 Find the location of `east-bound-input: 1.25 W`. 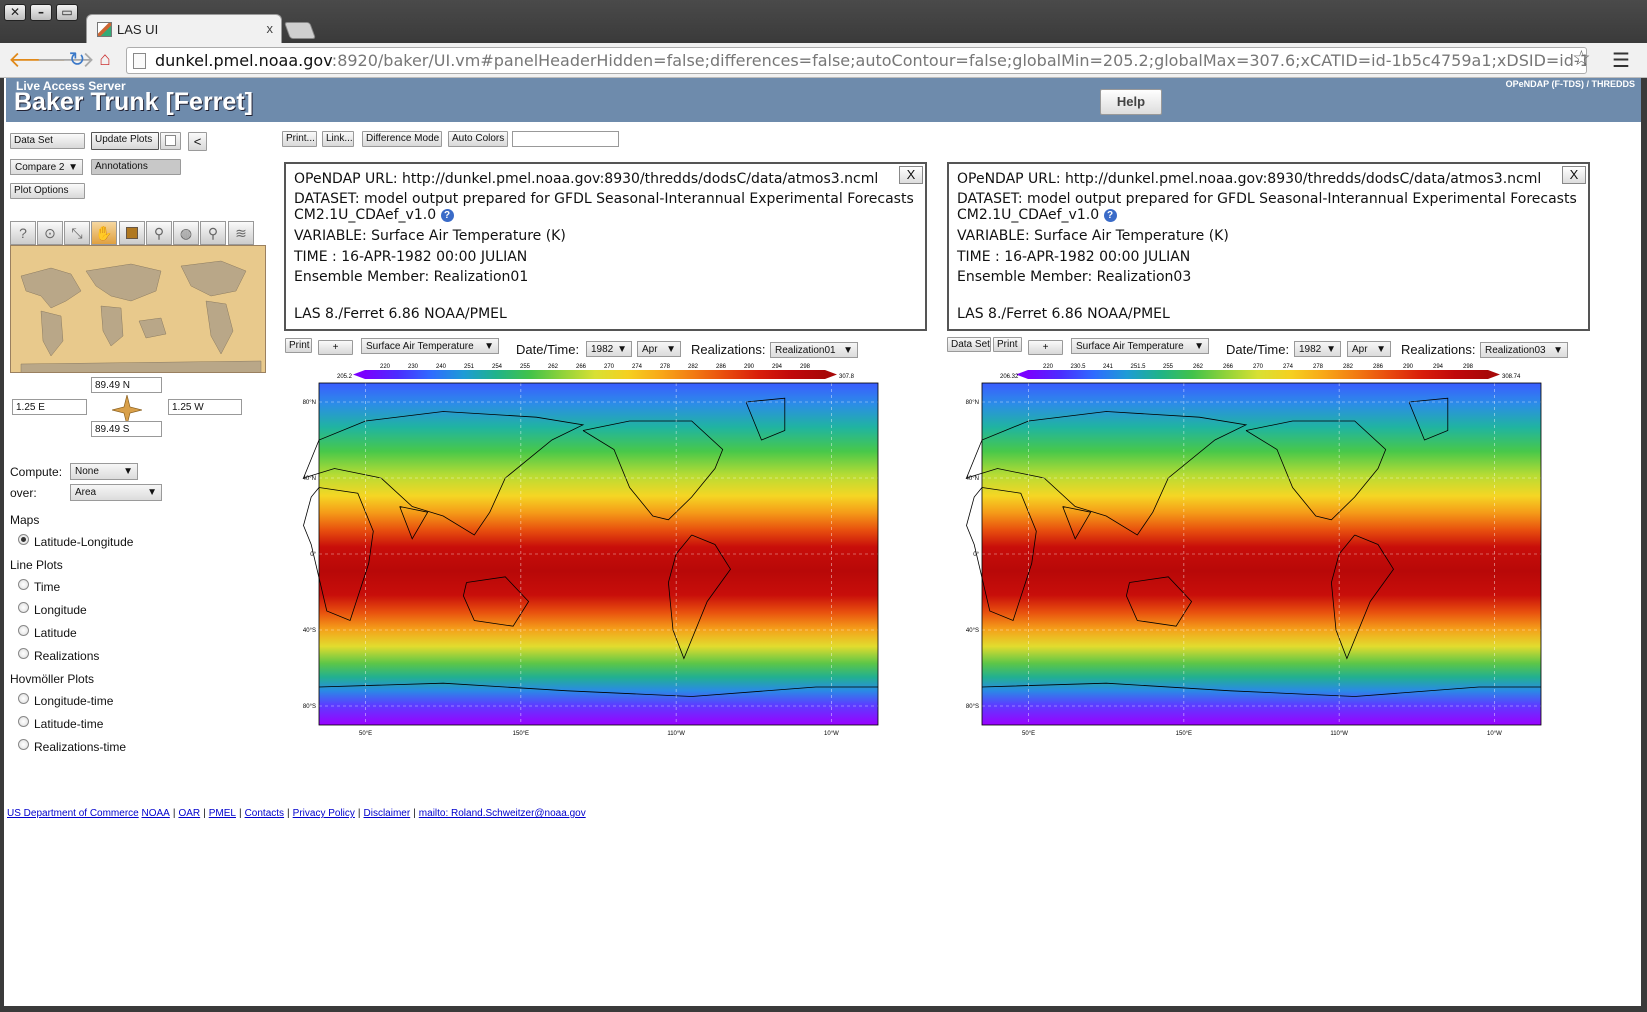

east-bound-input: 1.25 W is located at coordinates (205, 407).